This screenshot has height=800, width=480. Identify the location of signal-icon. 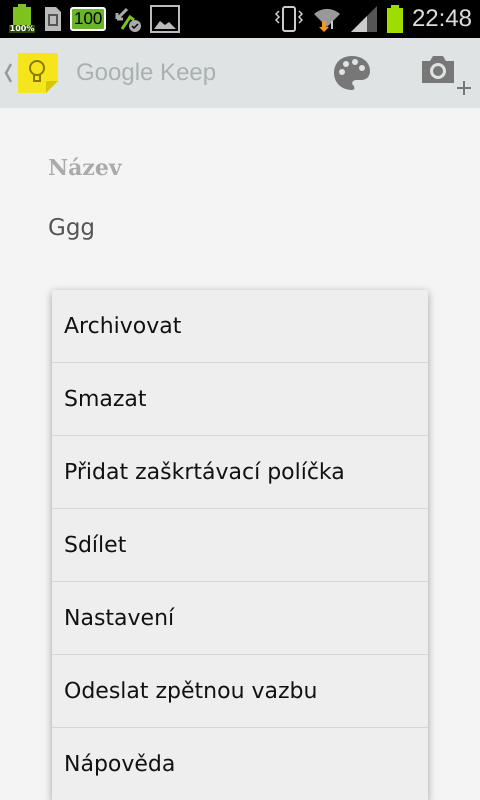
(364, 19).